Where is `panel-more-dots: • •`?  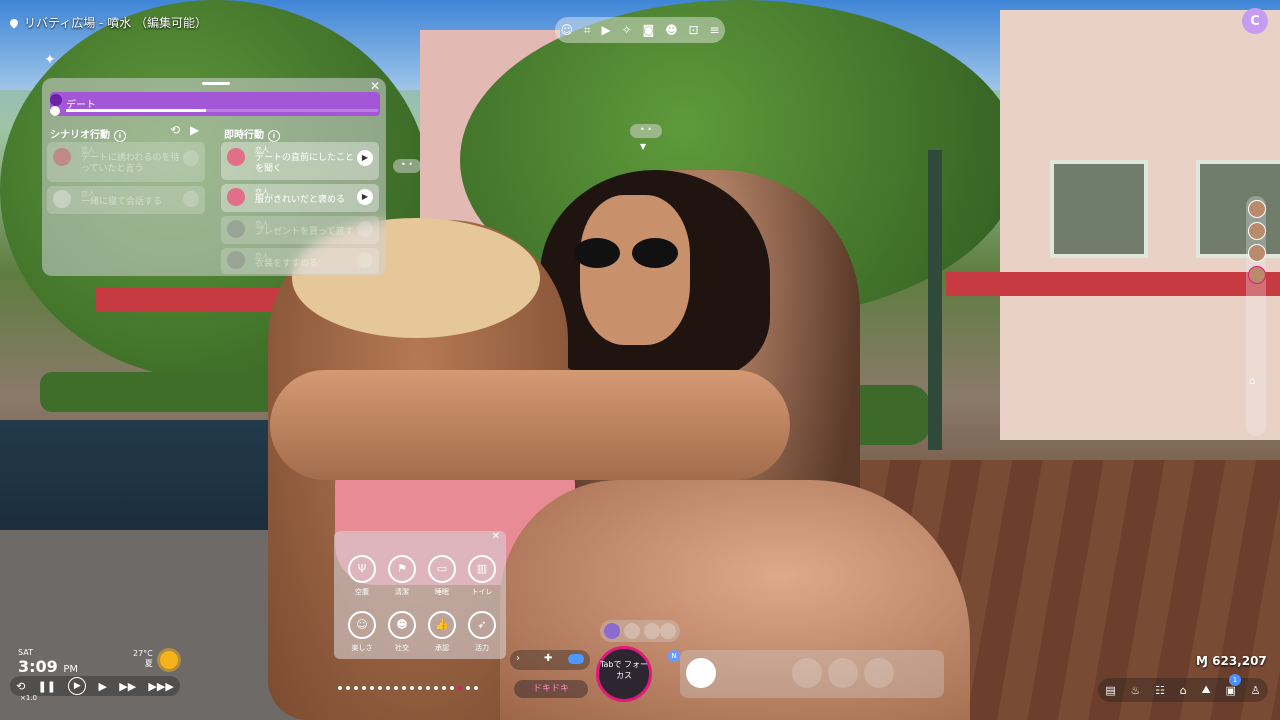 panel-more-dots: • • is located at coordinates (407, 166).